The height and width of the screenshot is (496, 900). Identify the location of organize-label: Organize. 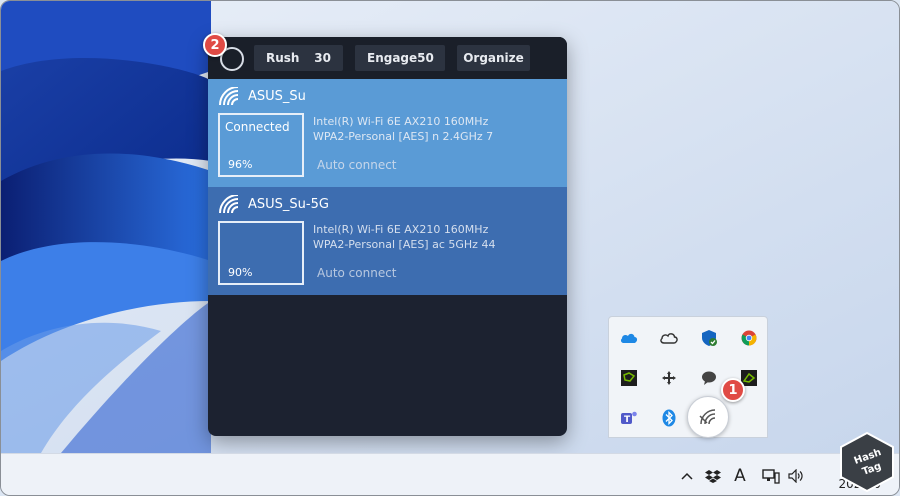
(493, 58).